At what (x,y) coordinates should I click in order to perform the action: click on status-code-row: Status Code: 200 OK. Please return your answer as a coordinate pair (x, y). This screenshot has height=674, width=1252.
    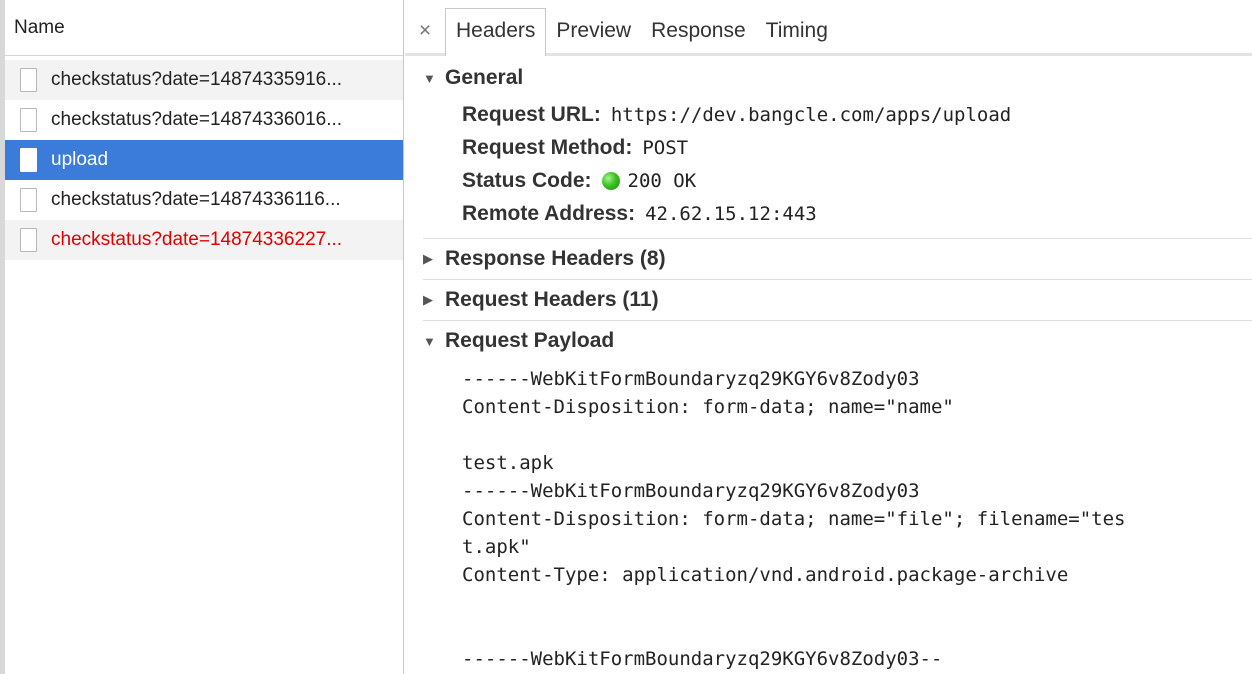
    Looking at the image, I should click on (857, 180).